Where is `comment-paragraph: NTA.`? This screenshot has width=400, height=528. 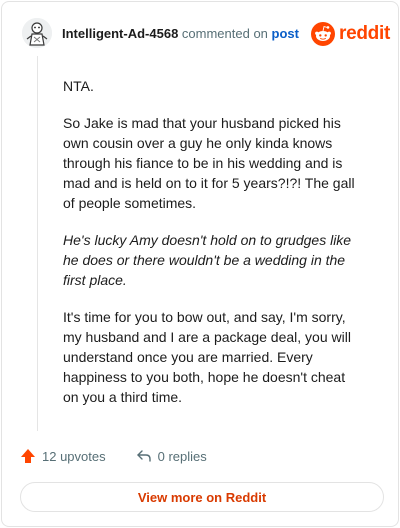 comment-paragraph: NTA. is located at coordinates (78, 86).